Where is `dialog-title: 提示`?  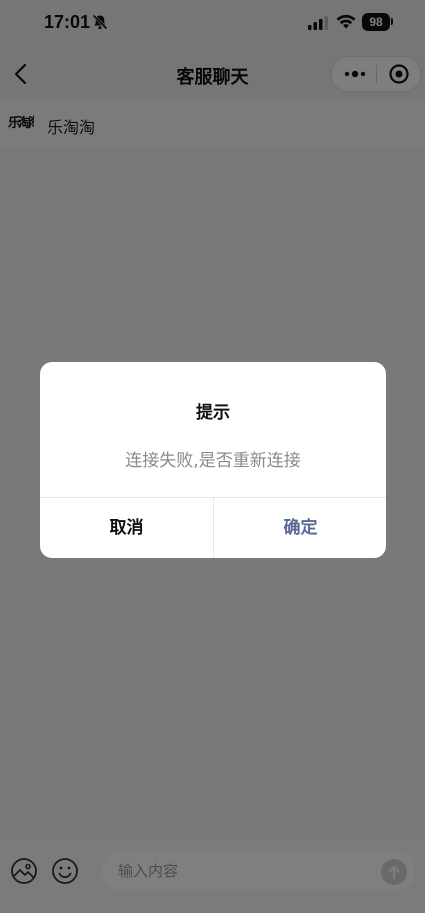
dialog-title: 提示 is located at coordinates (213, 413).